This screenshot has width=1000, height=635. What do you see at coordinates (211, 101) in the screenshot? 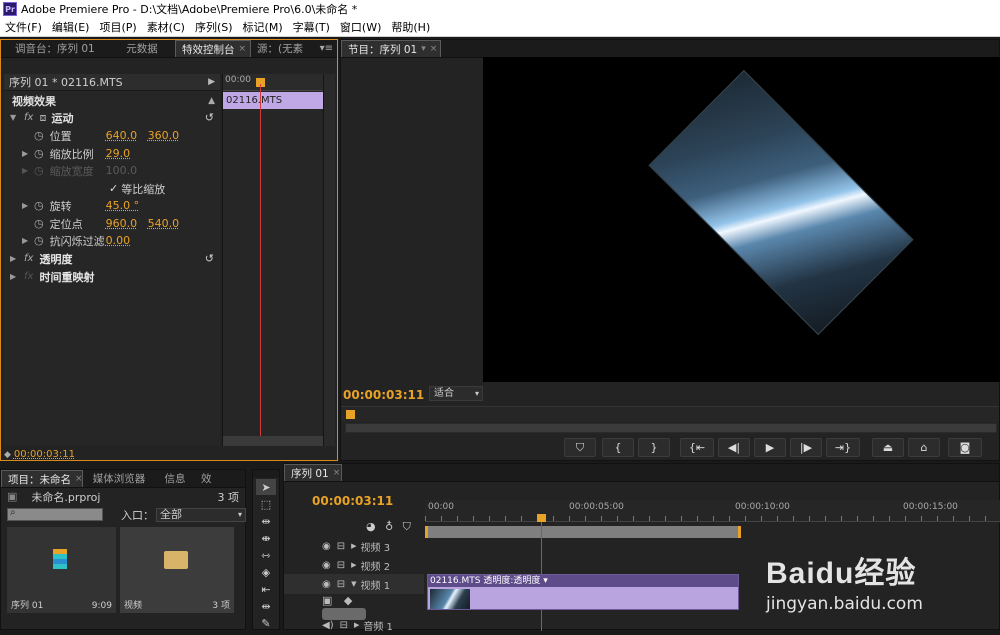
I see `collapse-up-icon: ▲` at bounding box center [211, 101].